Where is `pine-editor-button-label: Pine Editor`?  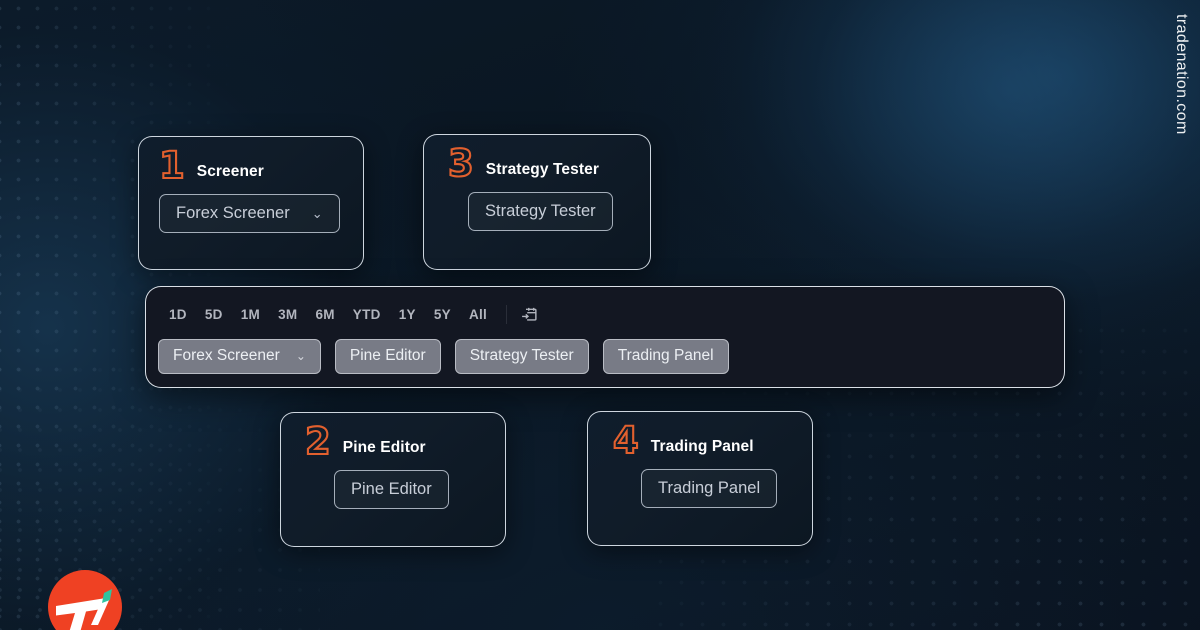
pine-editor-button-label: Pine Editor is located at coordinates (391, 489).